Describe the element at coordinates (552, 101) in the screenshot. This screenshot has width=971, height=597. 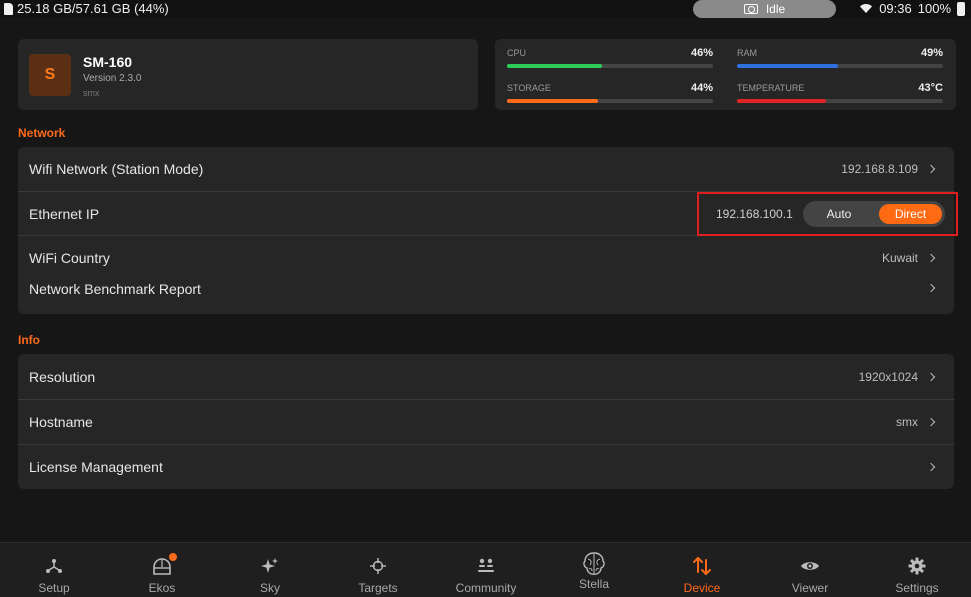
I see `stat-storage-fill` at that location.